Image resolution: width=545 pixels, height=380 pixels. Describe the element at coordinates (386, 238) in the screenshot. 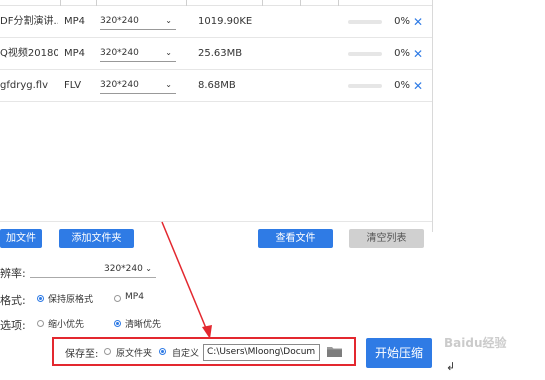

I see `clear-list-button: 清空列表` at that location.